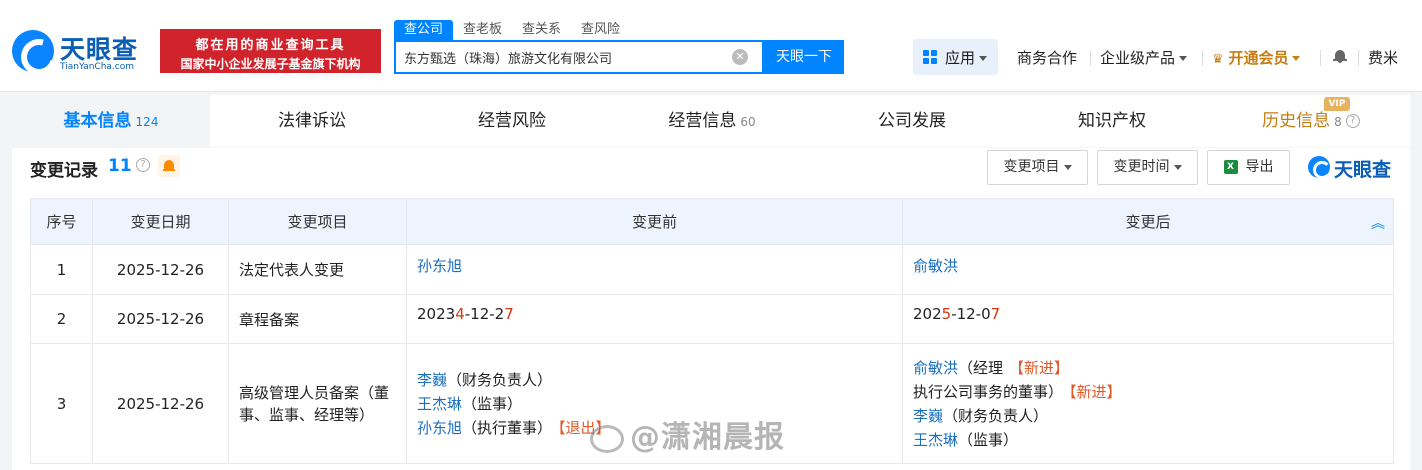  What do you see at coordinates (312, 121) in the screenshot?
I see `tab-legal: 法律诉讼` at bounding box center [312, 121].